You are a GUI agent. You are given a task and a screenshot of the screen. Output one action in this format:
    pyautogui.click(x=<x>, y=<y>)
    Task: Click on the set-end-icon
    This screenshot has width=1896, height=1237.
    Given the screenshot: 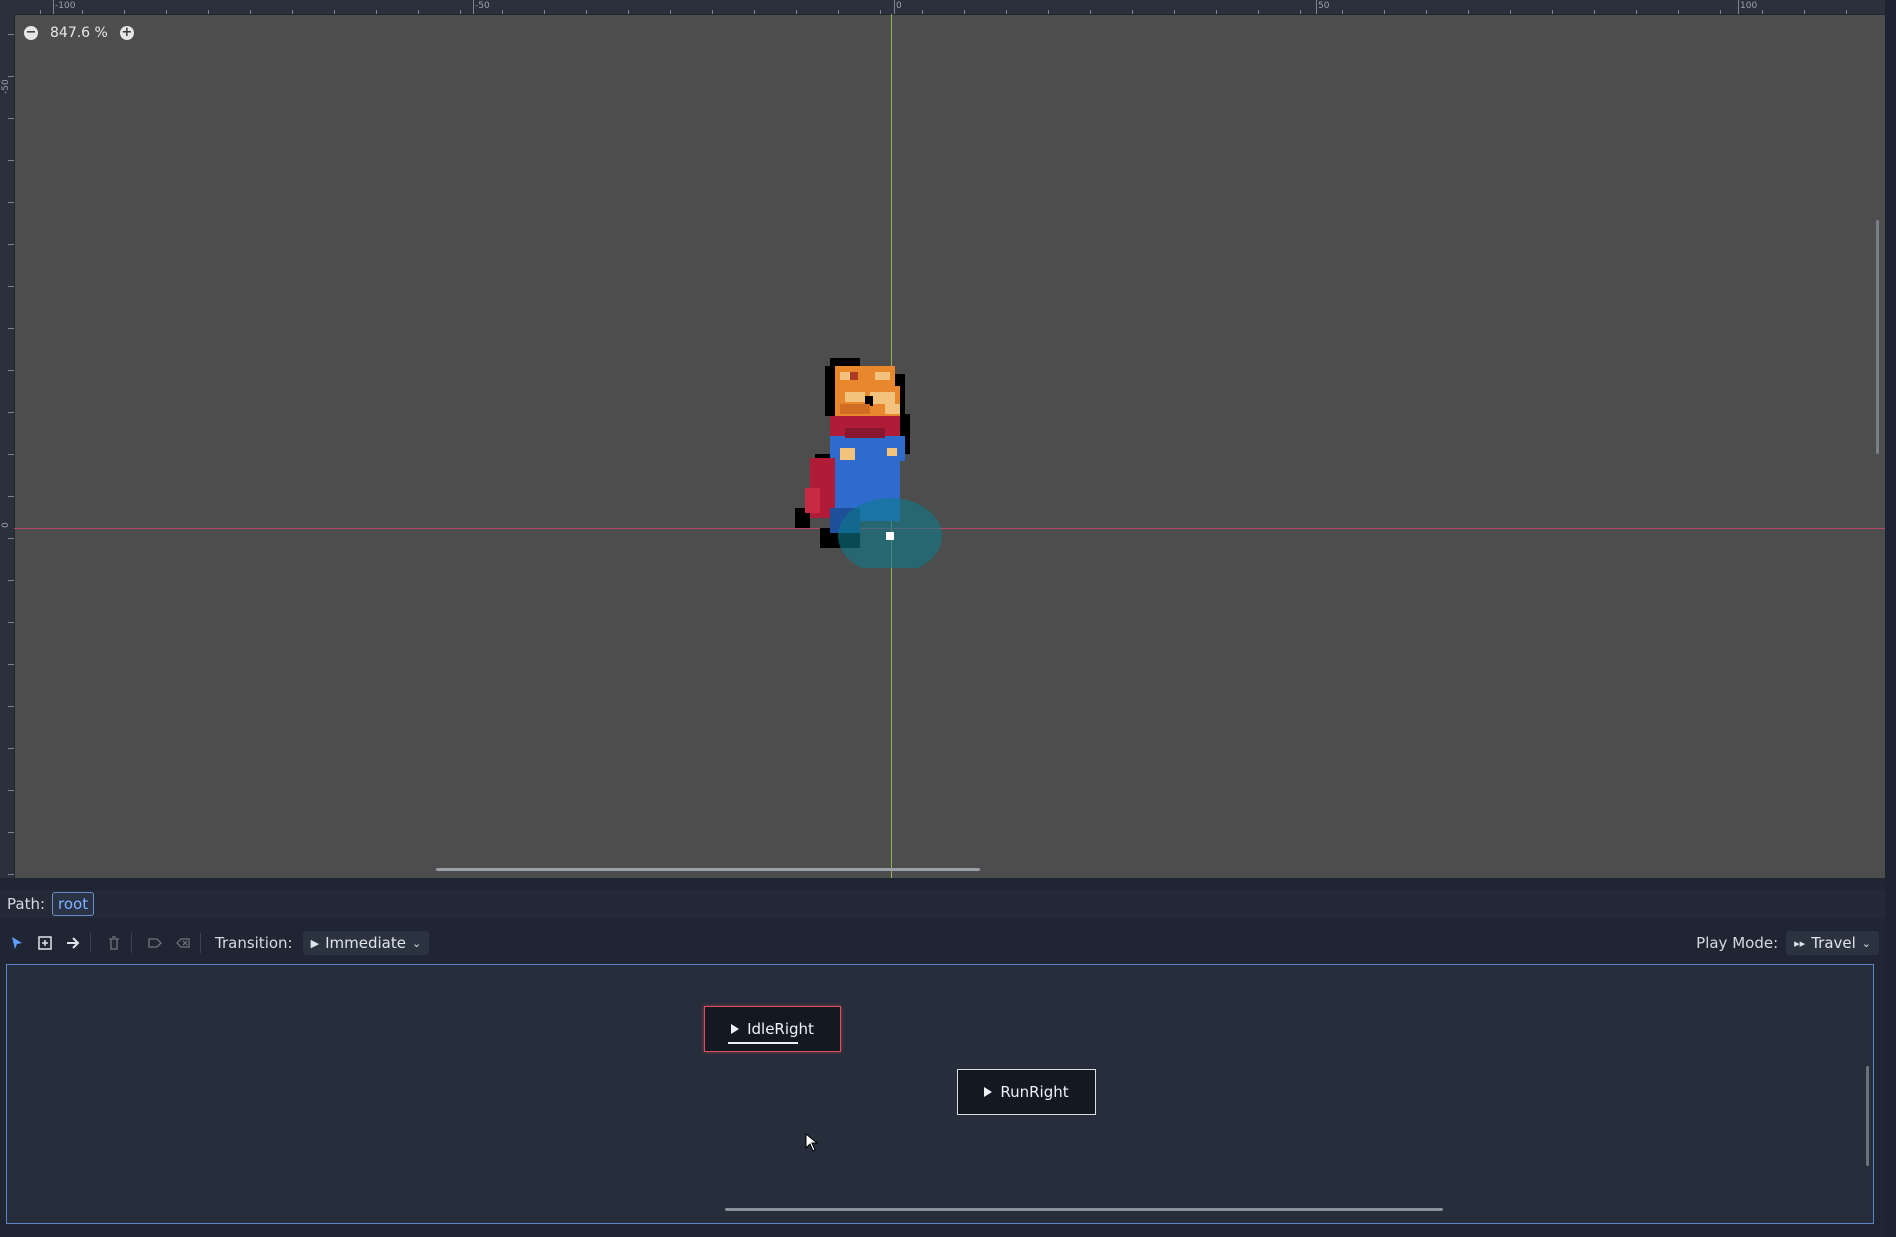 What is the action you would take?
    pyautogui.click(x=155, y=943)
    